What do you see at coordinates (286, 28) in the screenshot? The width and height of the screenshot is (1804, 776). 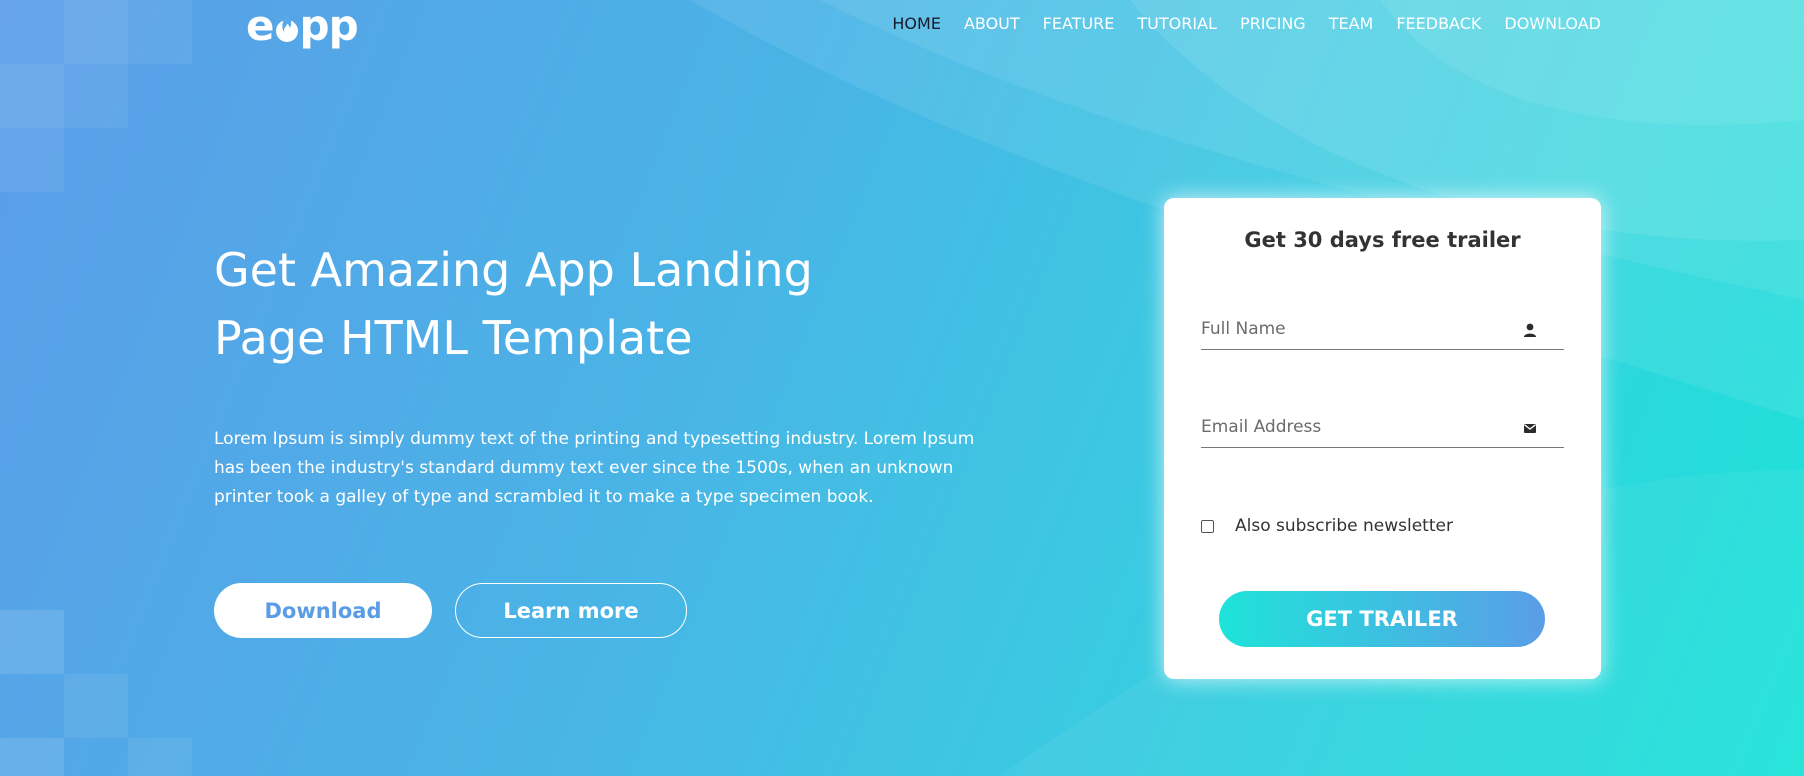 I see `flame-icon` at bounding box center [286, 28].